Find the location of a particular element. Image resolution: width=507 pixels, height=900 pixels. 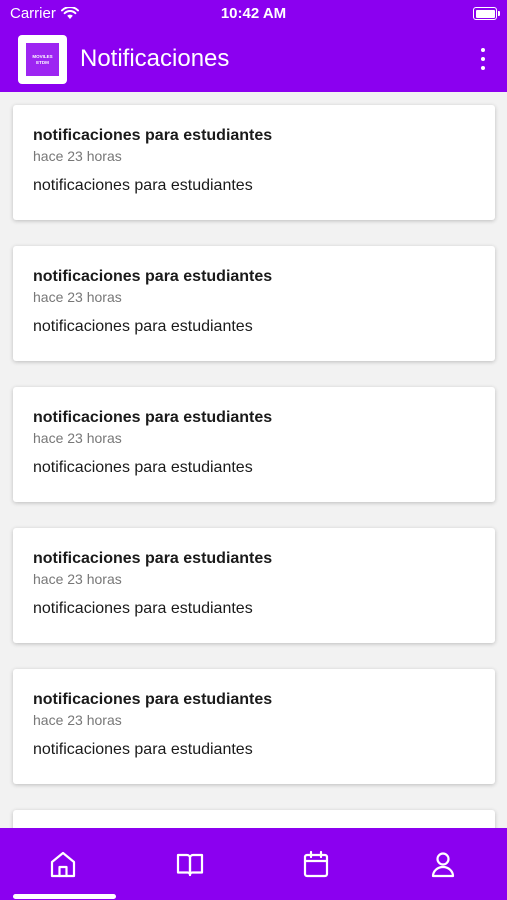

tab-courses is located at coordinates (190, 864).